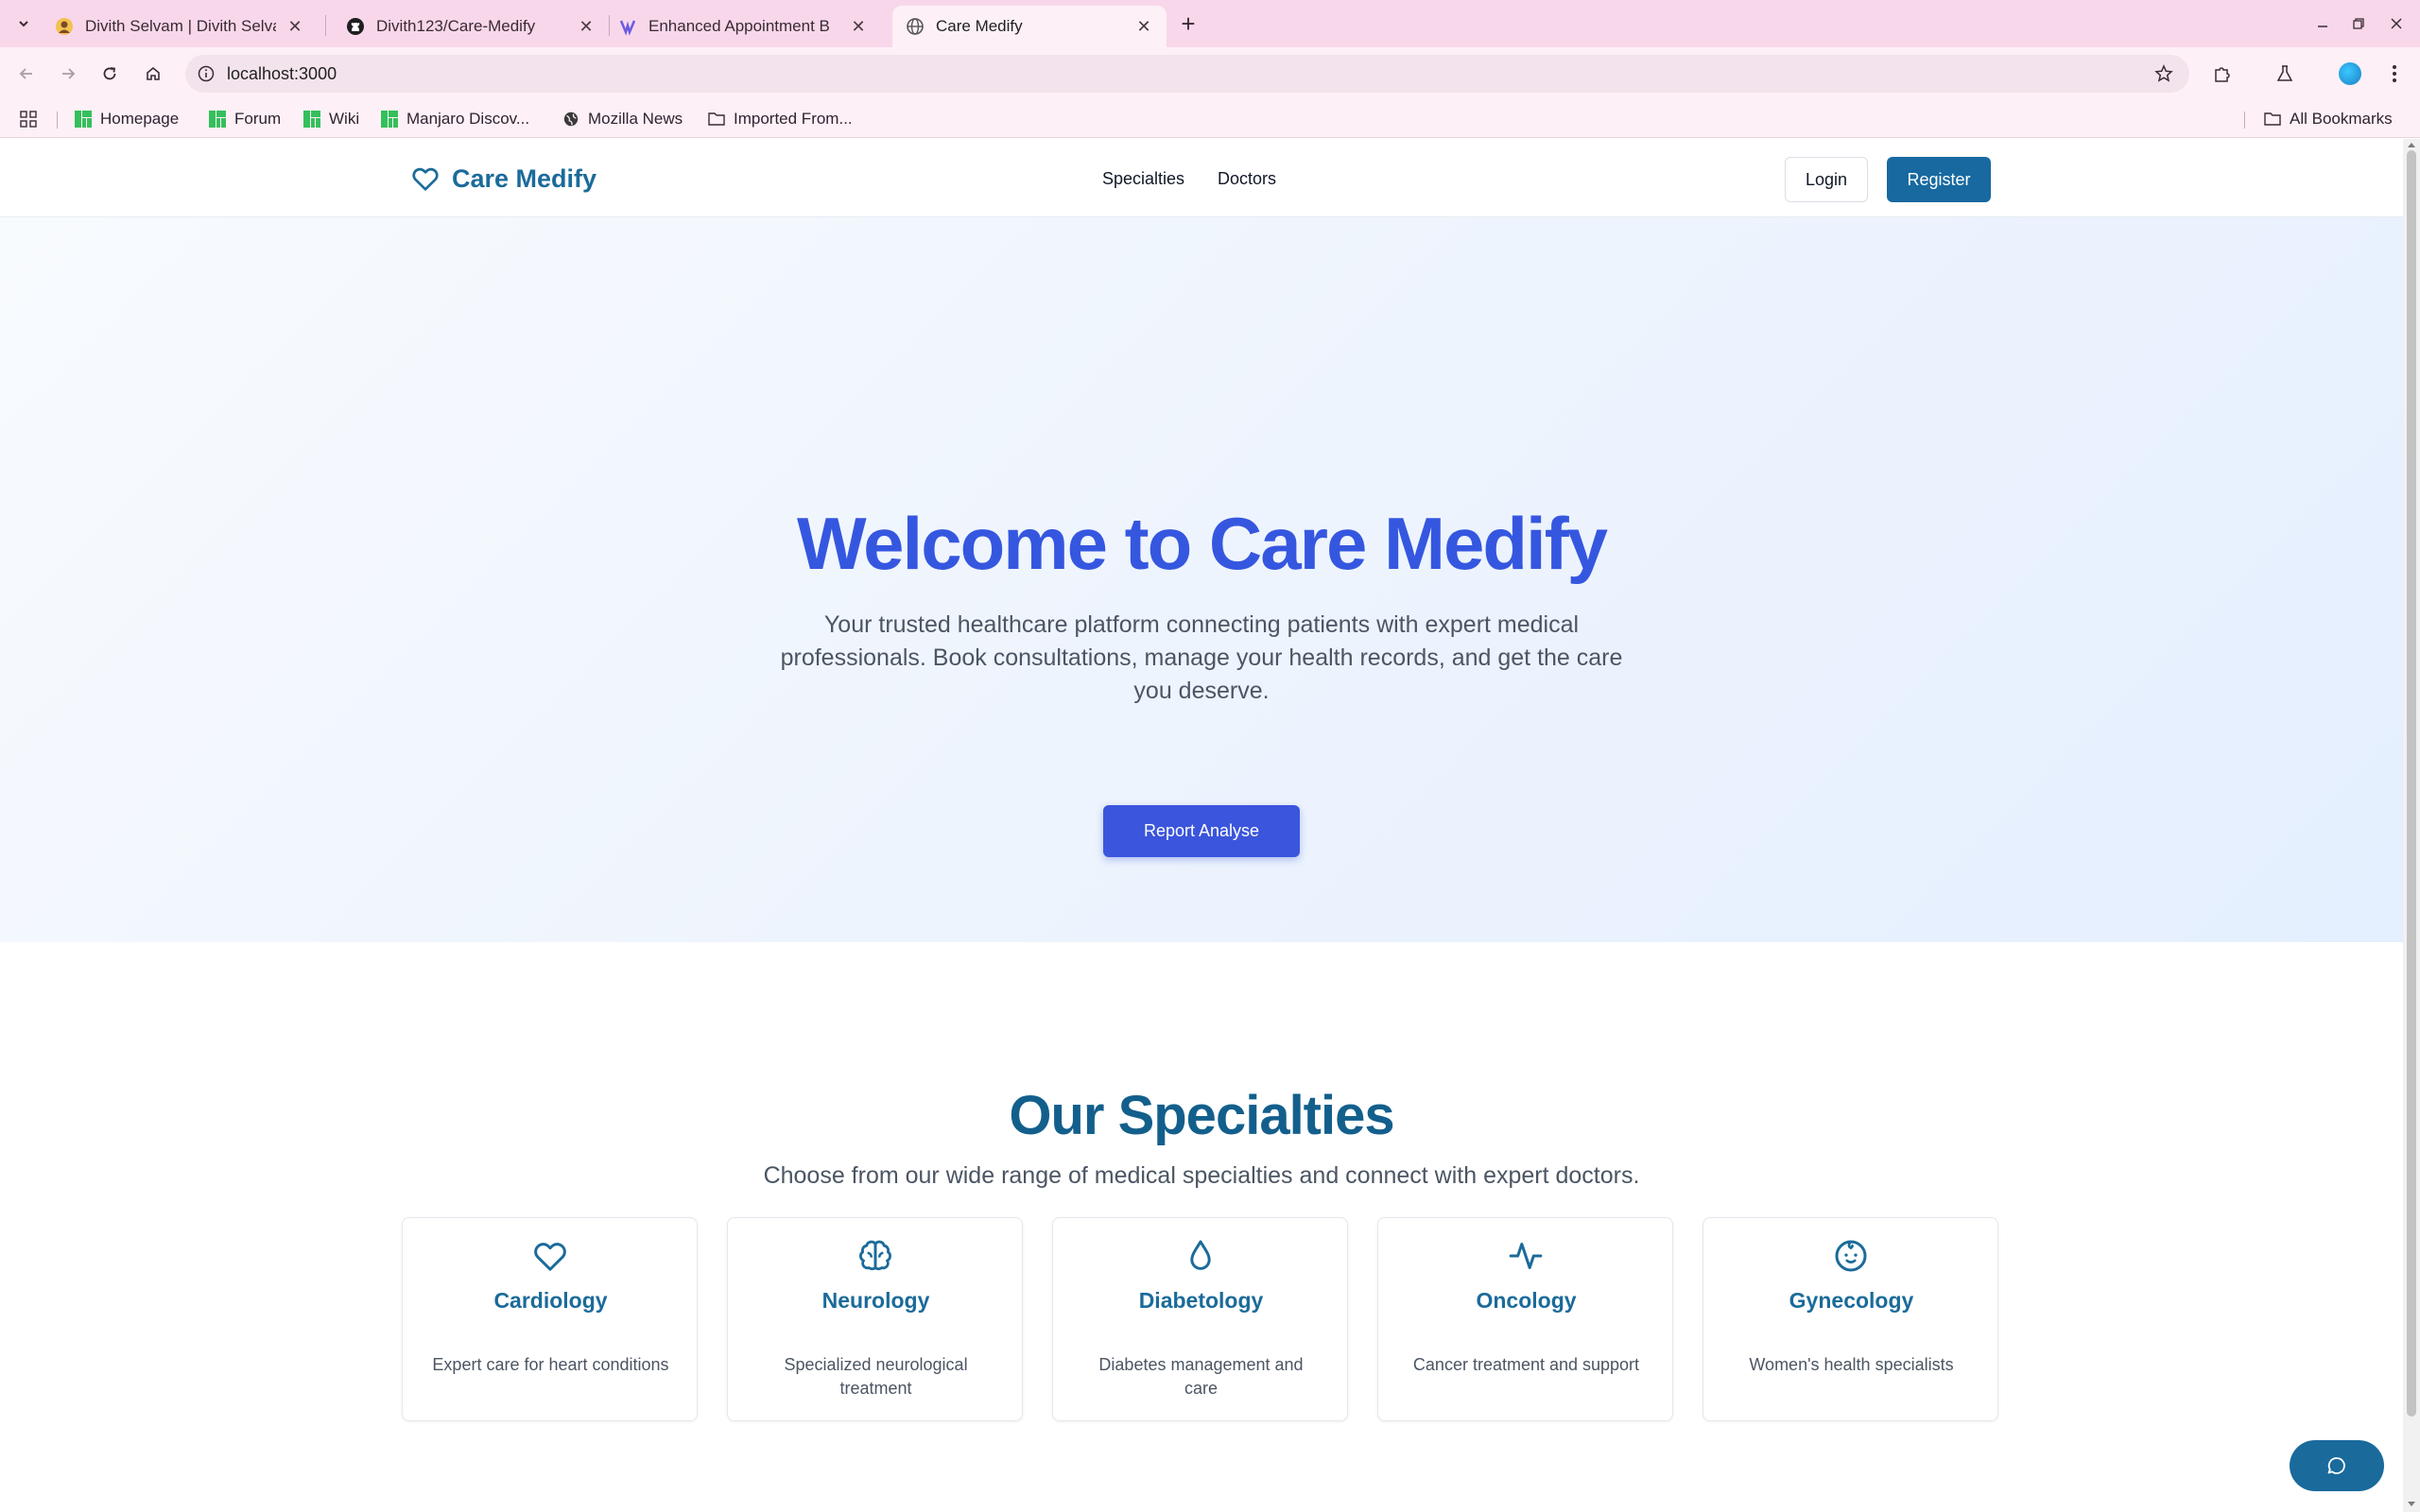 This screenshot has width=2420, height=1512. Describe the element at coordinates (1851, 1300) in the screenshot. I see `specialty-name: Gynecology` at that location.